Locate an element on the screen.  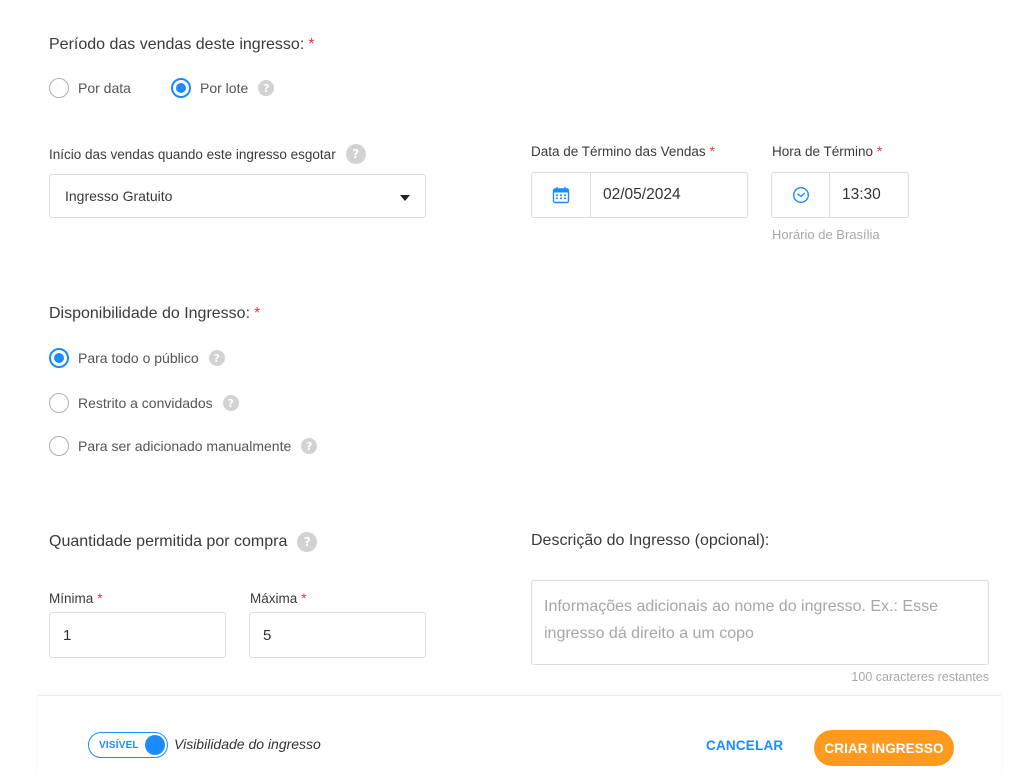
max-label-text: Máxima is located at coordinates (274, 598).